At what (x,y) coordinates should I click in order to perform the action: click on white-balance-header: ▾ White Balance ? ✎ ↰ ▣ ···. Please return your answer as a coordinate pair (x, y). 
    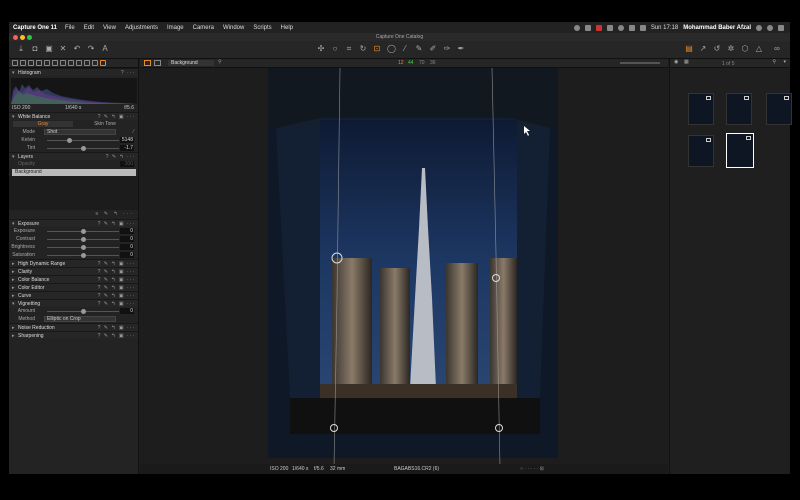
    Looking at the image, I should click on (73, 116).